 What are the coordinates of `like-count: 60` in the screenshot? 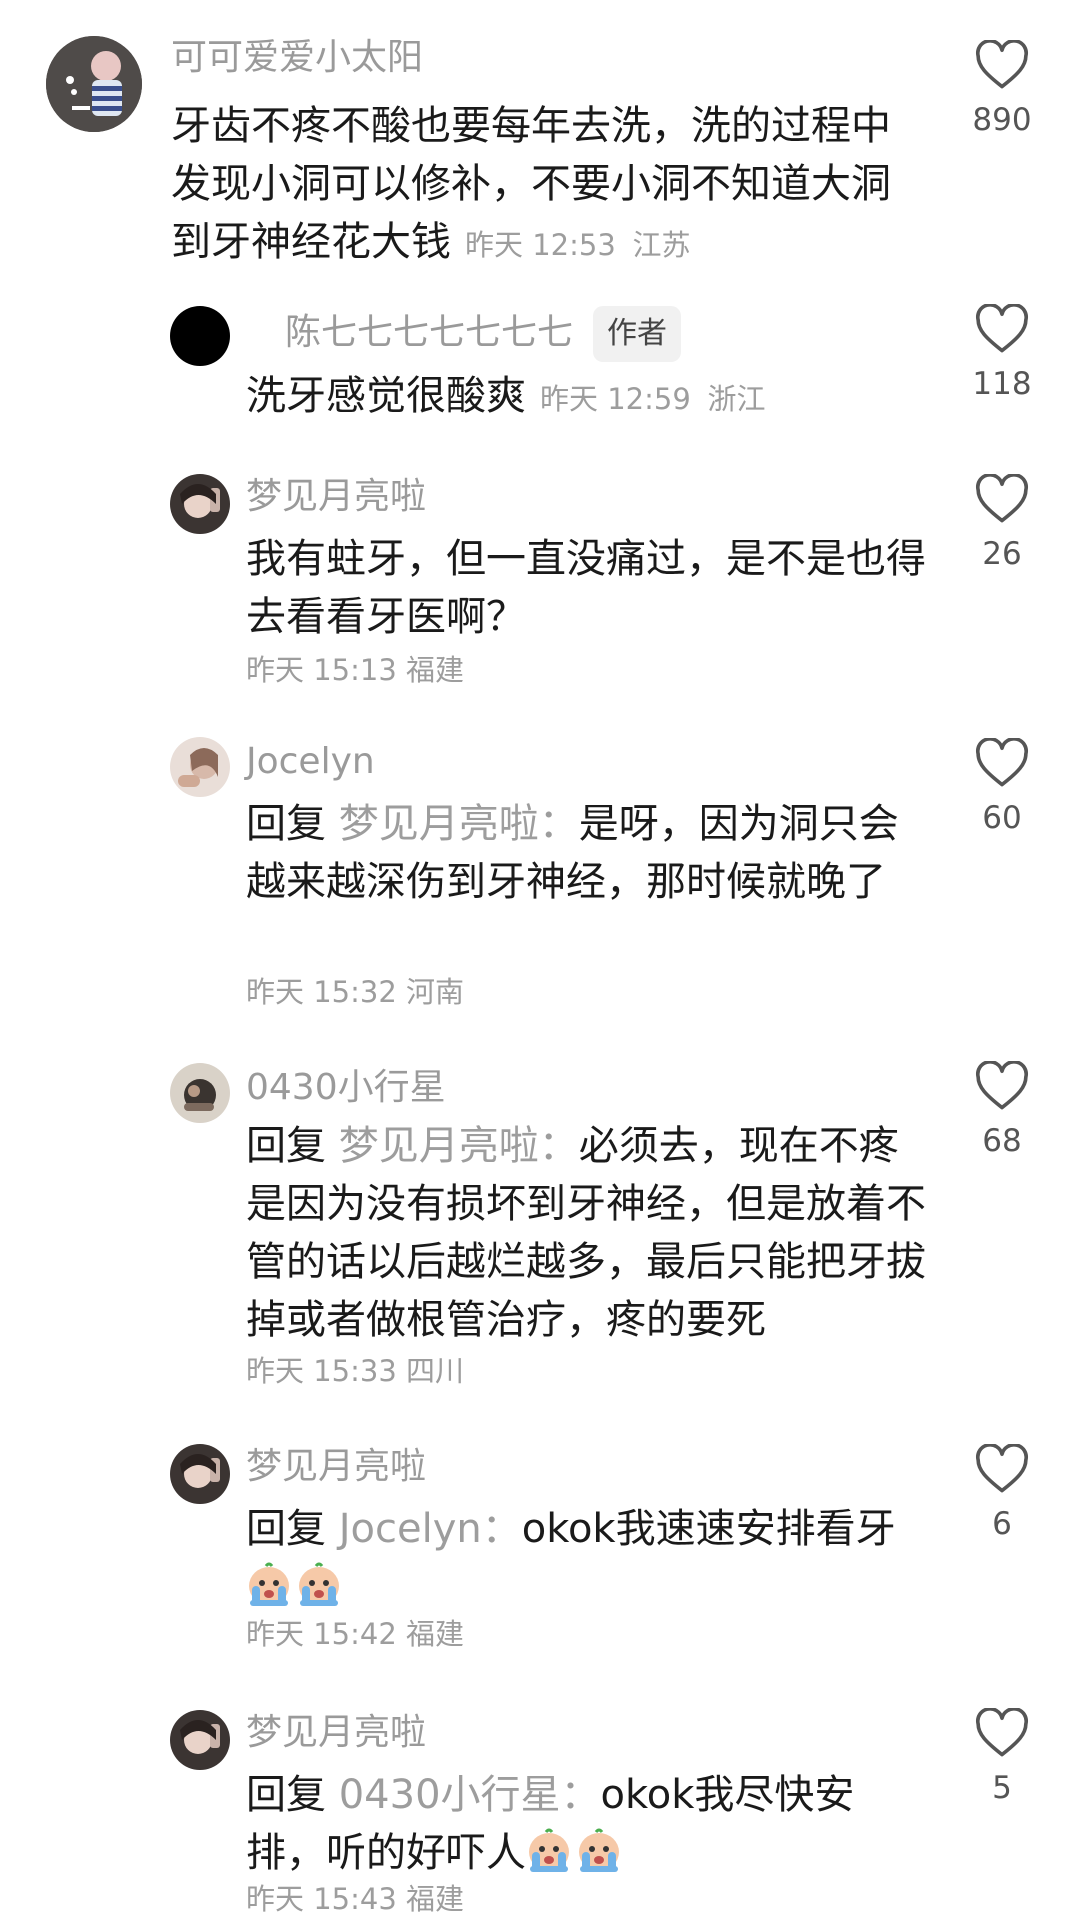 It's located at (1002, 818).